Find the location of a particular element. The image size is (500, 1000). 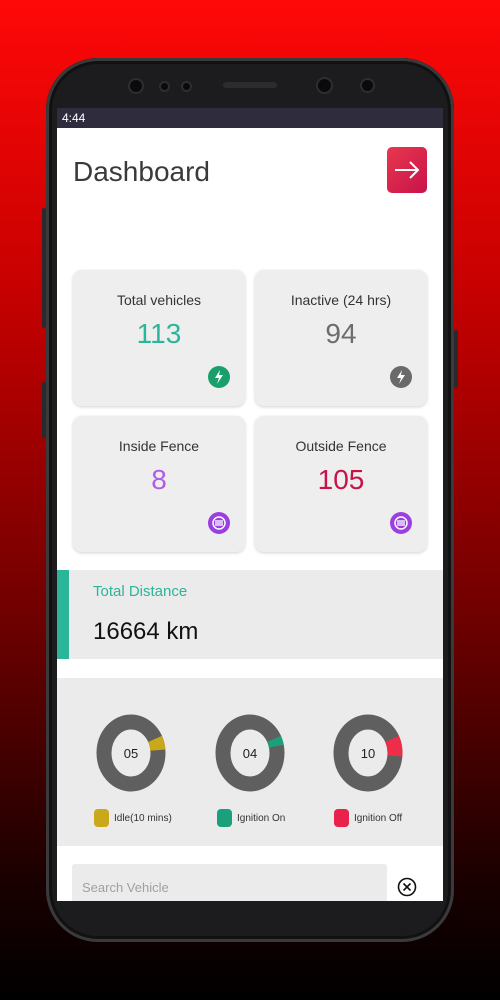

logout-button is located at coordinates (407, 170).